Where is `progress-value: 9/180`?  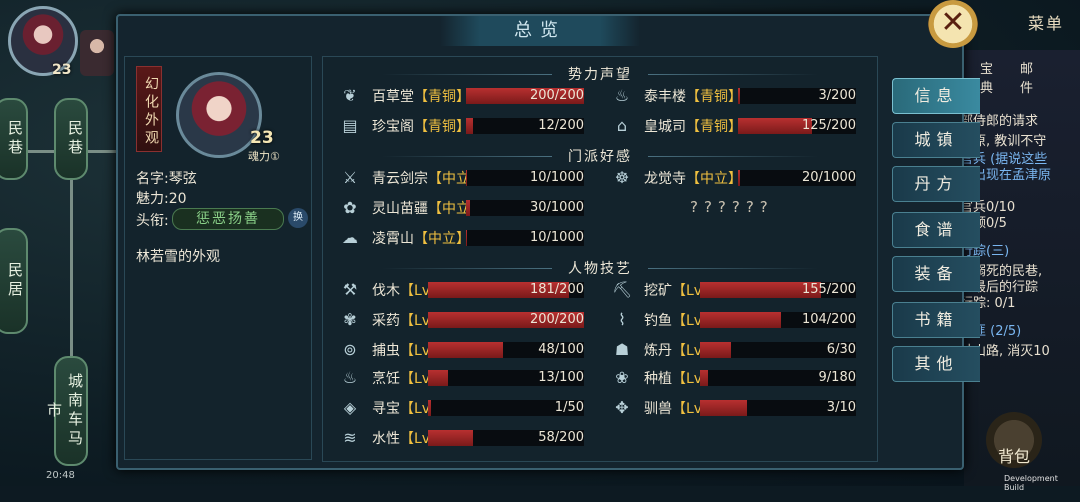
progress-value: 9/180 is located at coordinates (837, 377).